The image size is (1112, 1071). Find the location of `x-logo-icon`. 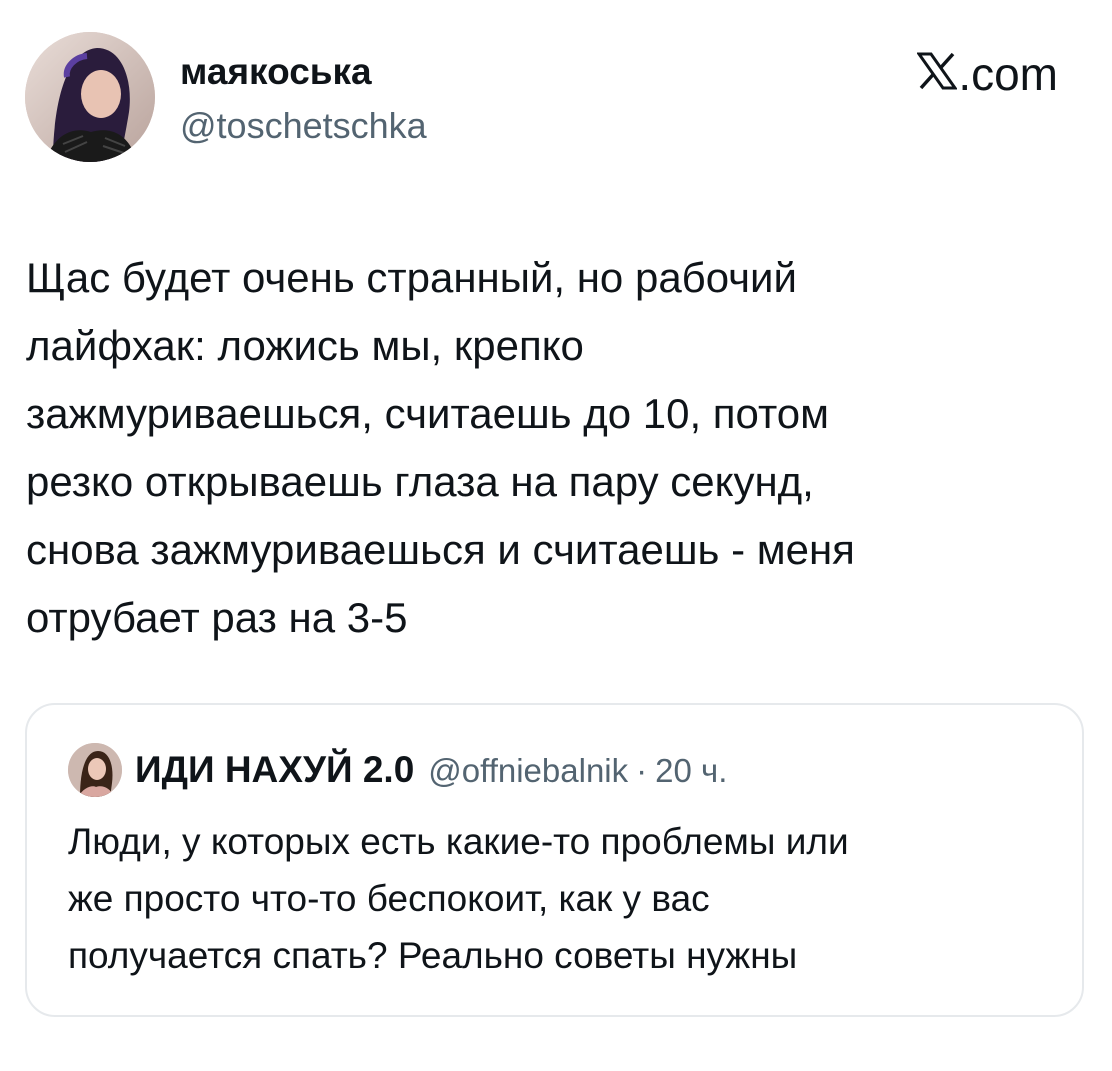

x-logo-icon is located at coordinates (937, 74).